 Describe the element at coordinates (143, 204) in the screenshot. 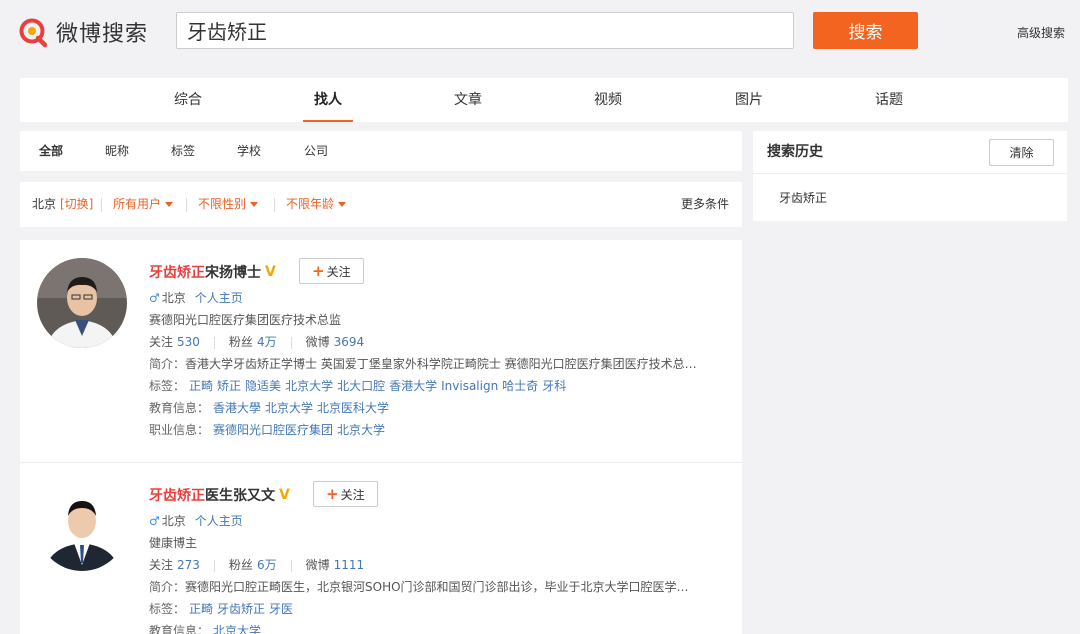

I see `user-type-dropdown: 所有用户` at that location.